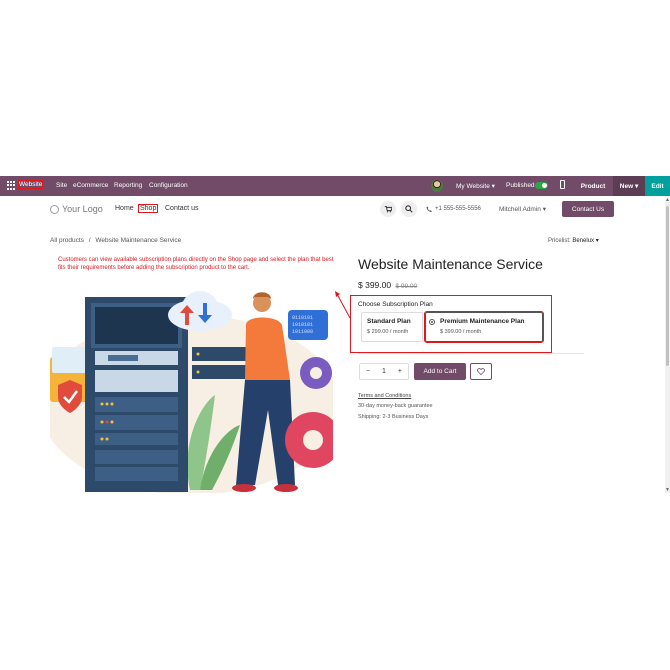 Image resolution: width=670 pixels, height=670 pixels. Describe the element at coordinates (432, 322) in the screenshot. I see `premium-plan-radio` at that location.